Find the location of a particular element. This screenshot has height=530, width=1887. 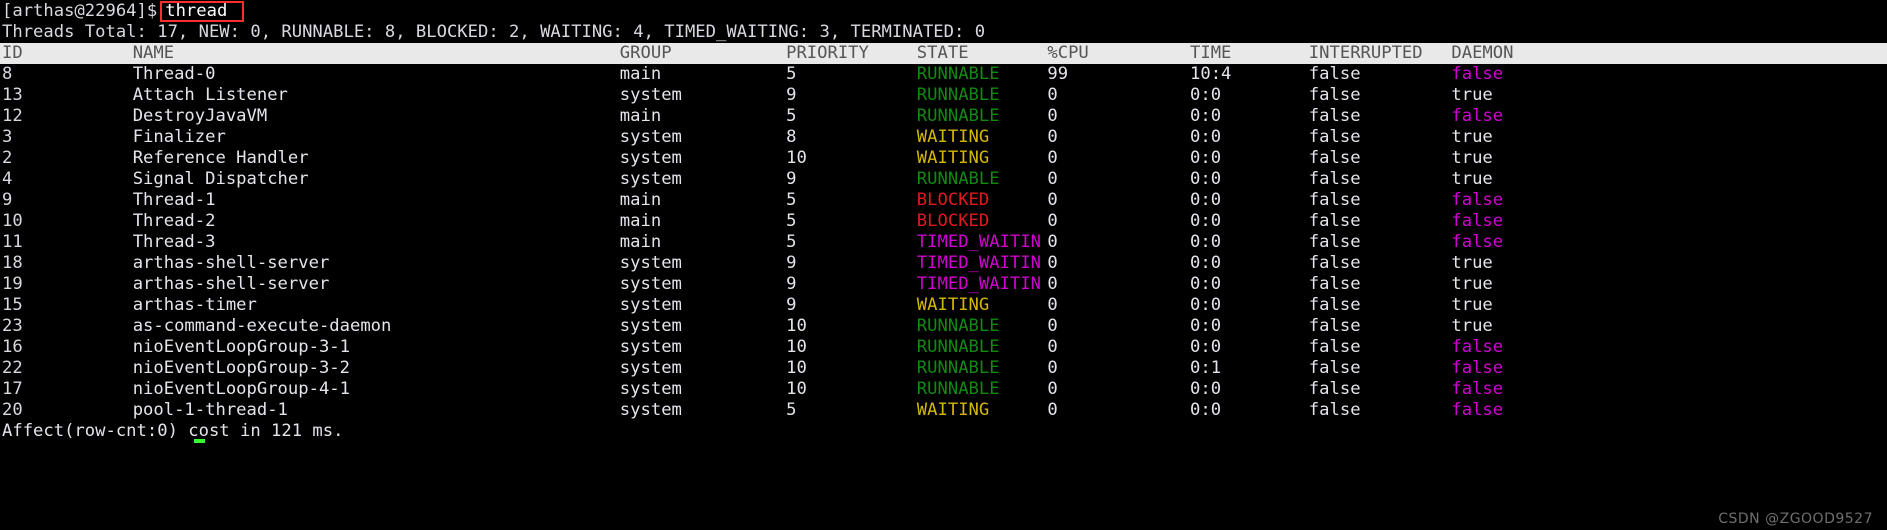

cell-name: nioEventLoopGroup-3-1 is located at coordinates (241, 347).